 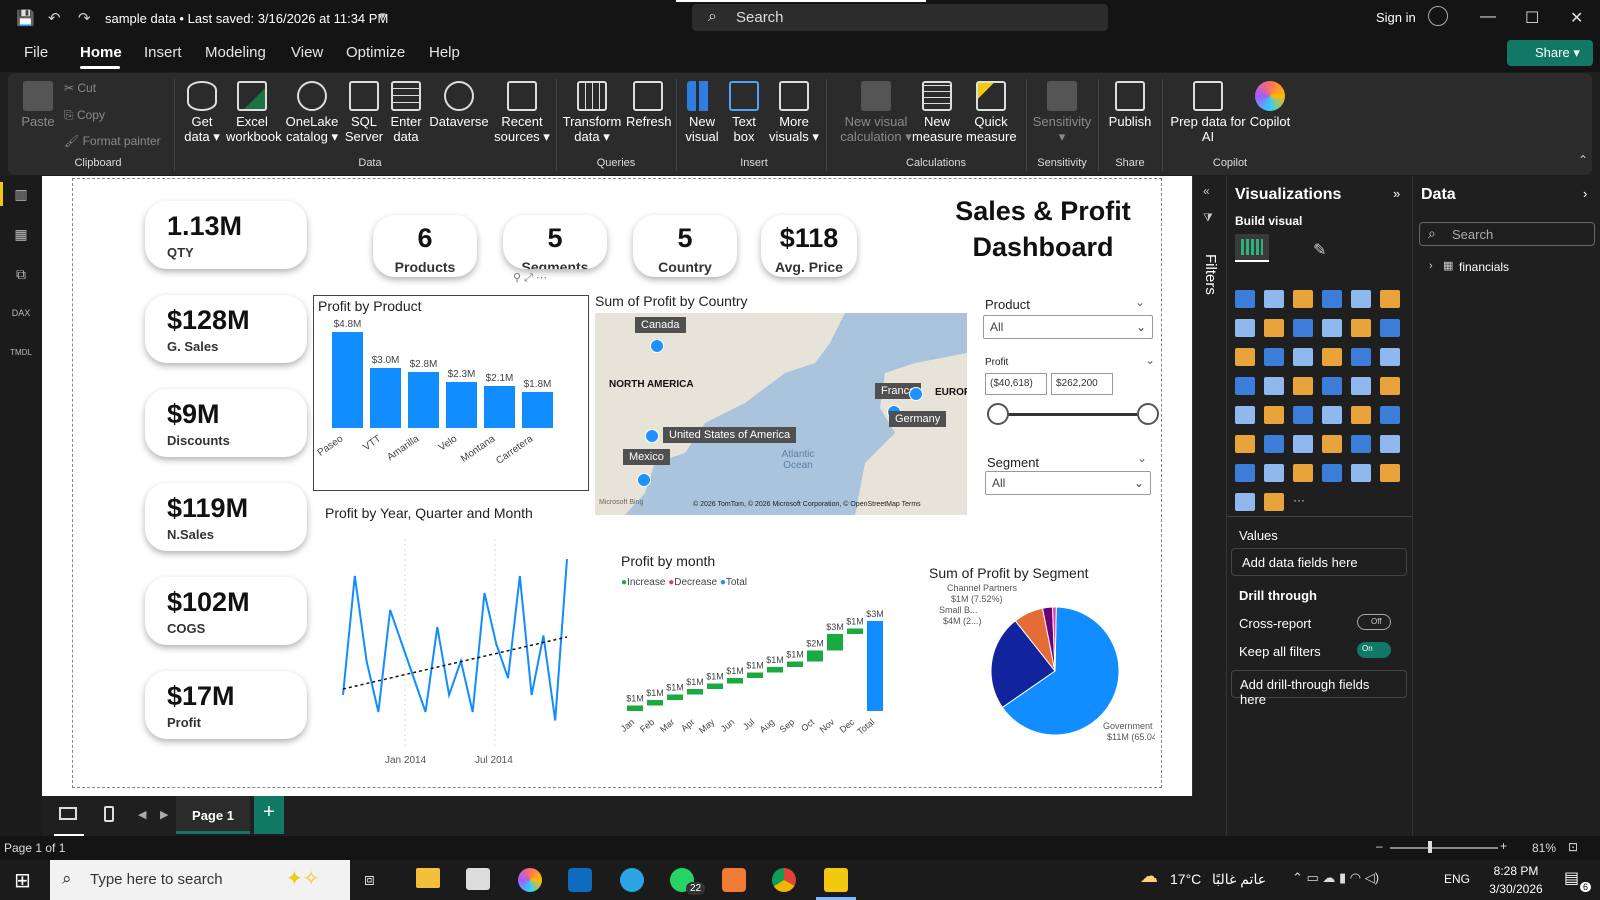 What do you see at coordinates (1140, 302) in the screenshot?
I see `chevron-down-icon: ⌄` at bounding box center [1140, 302].